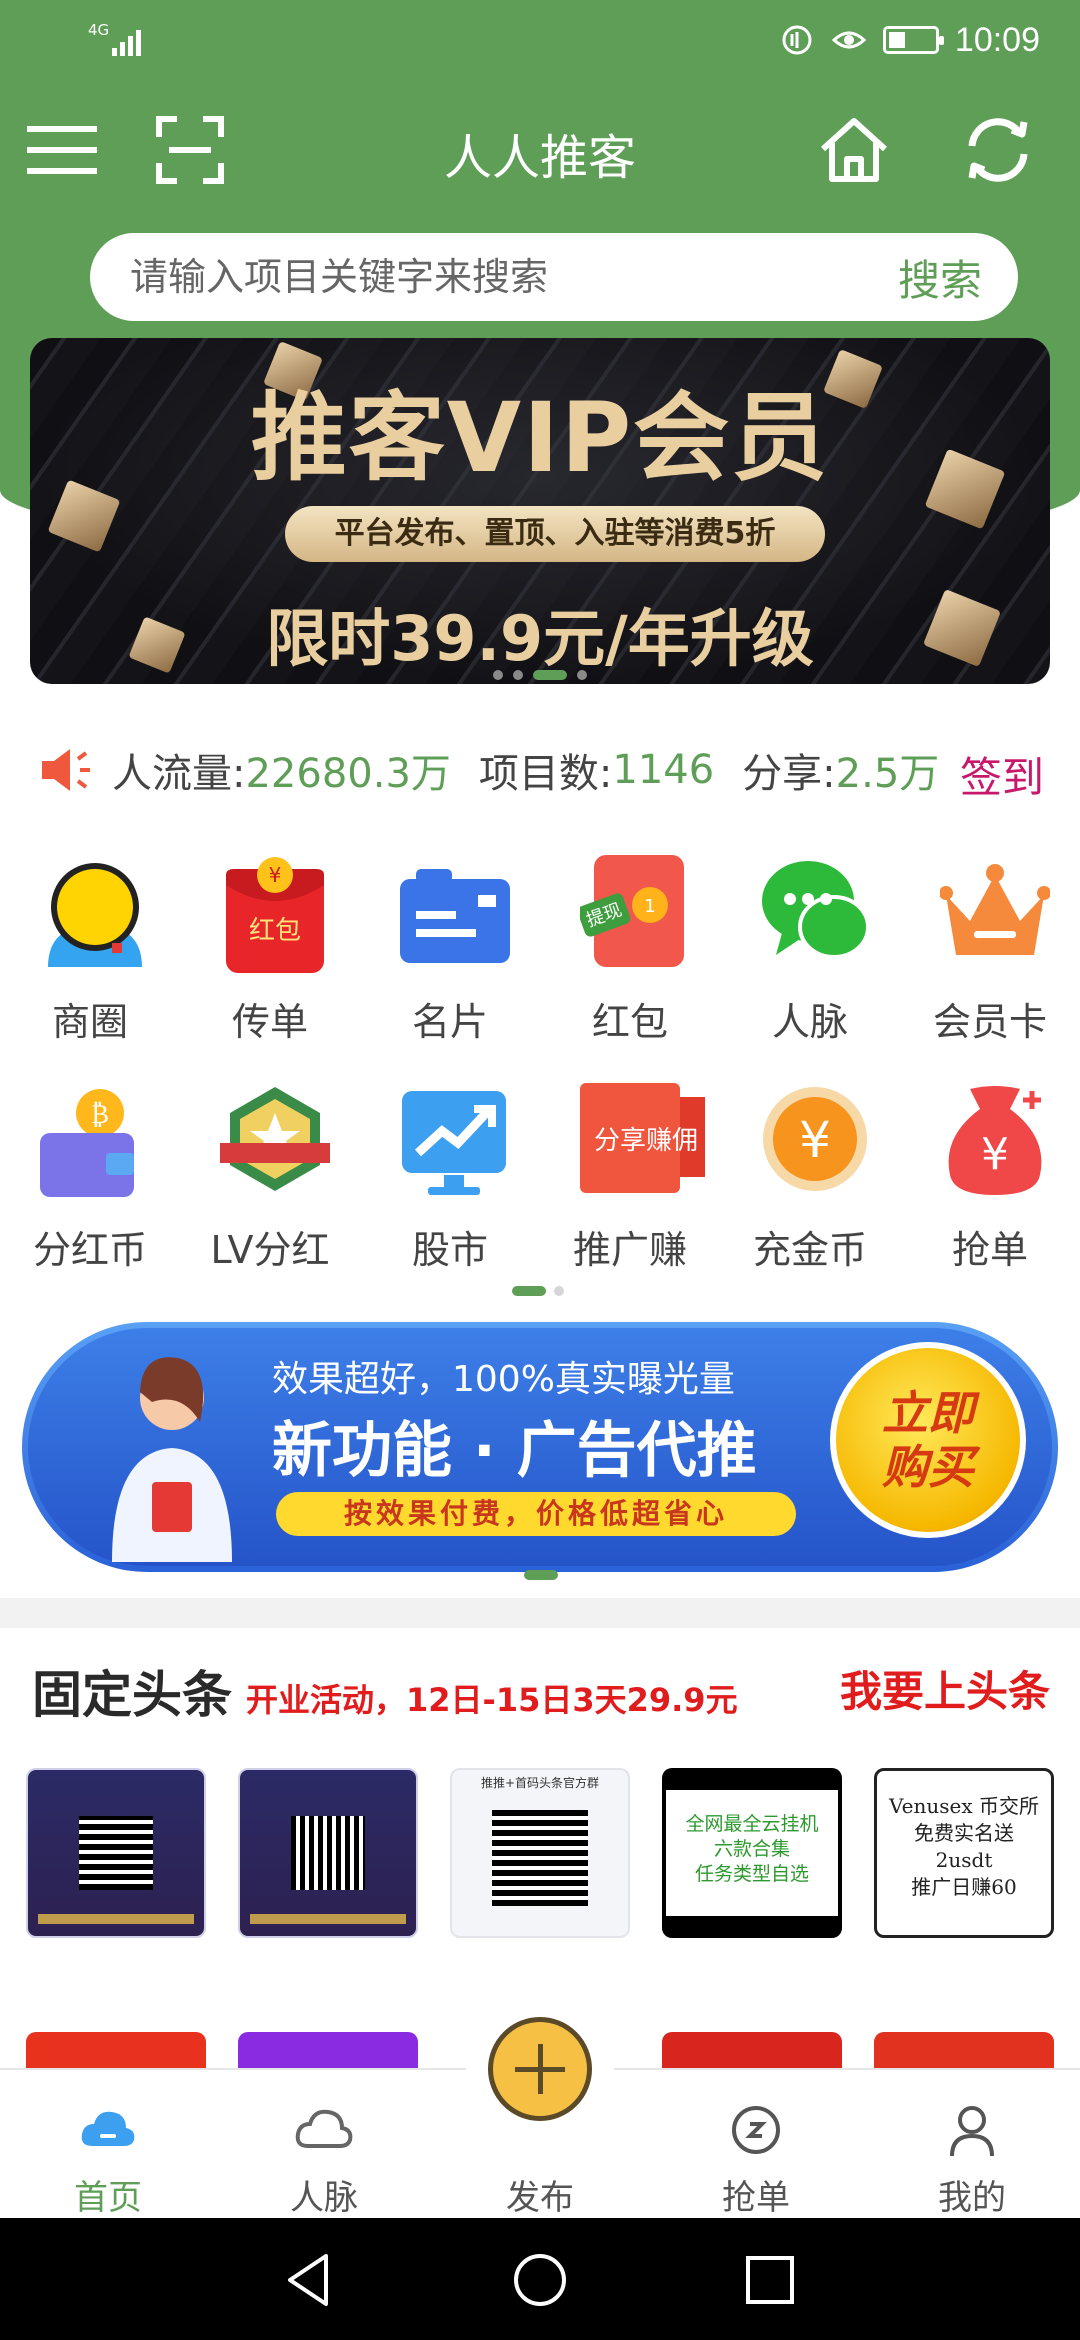 This screenshot has height=2340, width=1080. I want to click on grid-item-promotion-earn: 分享赚佣 推广赚, so click(630, 1173).